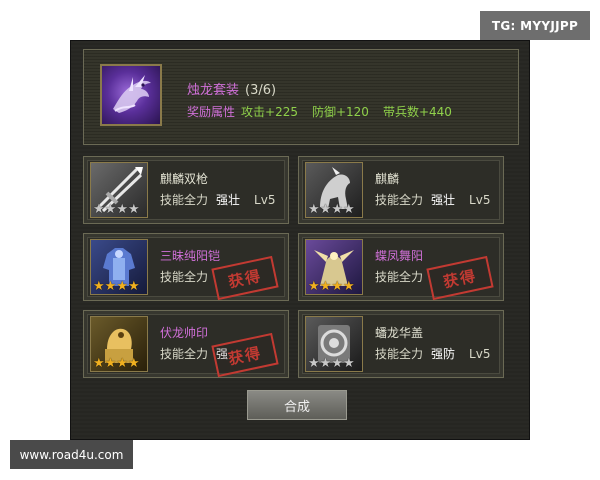  I want to click on item-name: 蝶凤舞阳, so click(399, 256).